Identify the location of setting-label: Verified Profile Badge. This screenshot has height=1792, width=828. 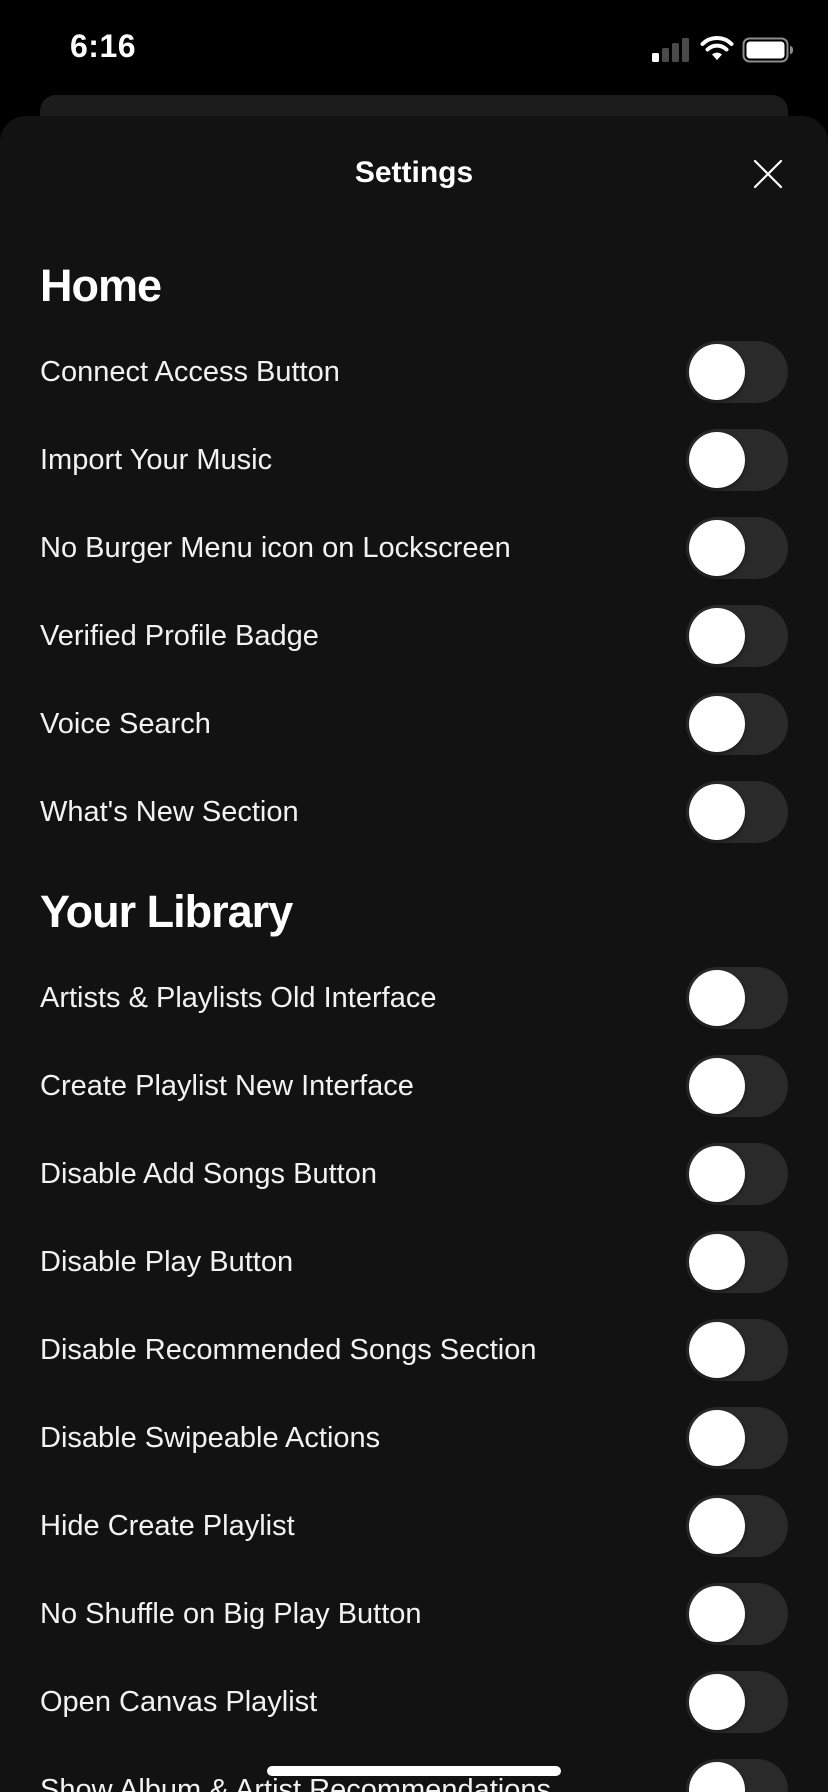
(179, 636).